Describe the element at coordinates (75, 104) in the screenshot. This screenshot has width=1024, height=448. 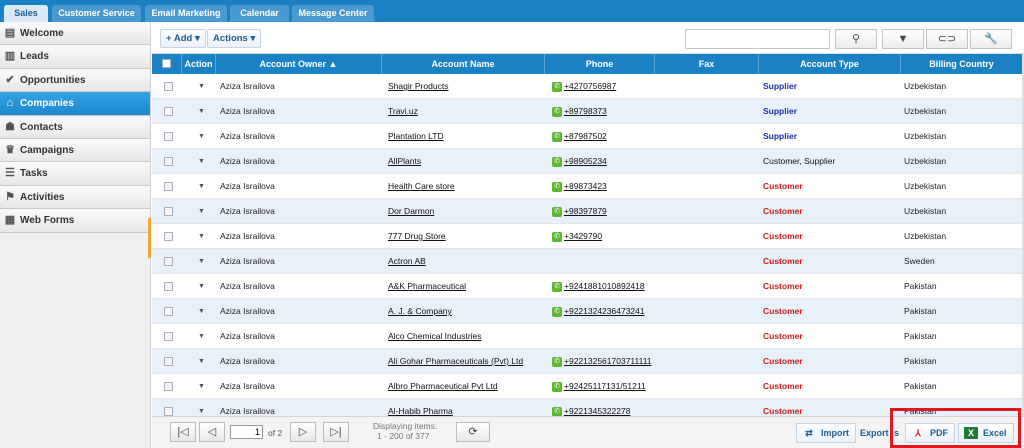
I see `sidebar-item-companies: ⌂ Companies` at that location.